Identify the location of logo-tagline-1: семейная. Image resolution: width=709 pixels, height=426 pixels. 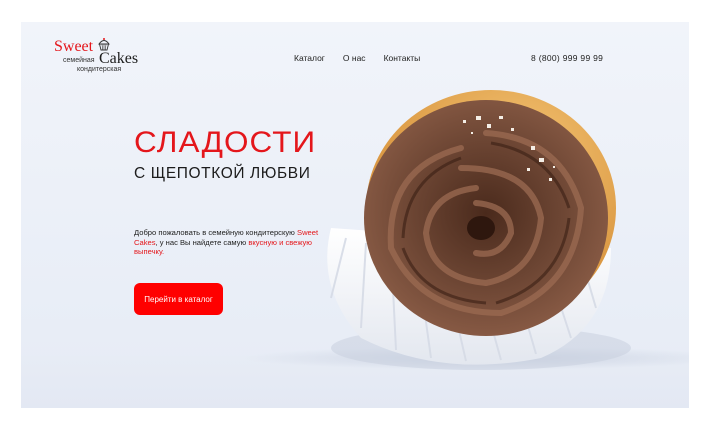
(79, 60).